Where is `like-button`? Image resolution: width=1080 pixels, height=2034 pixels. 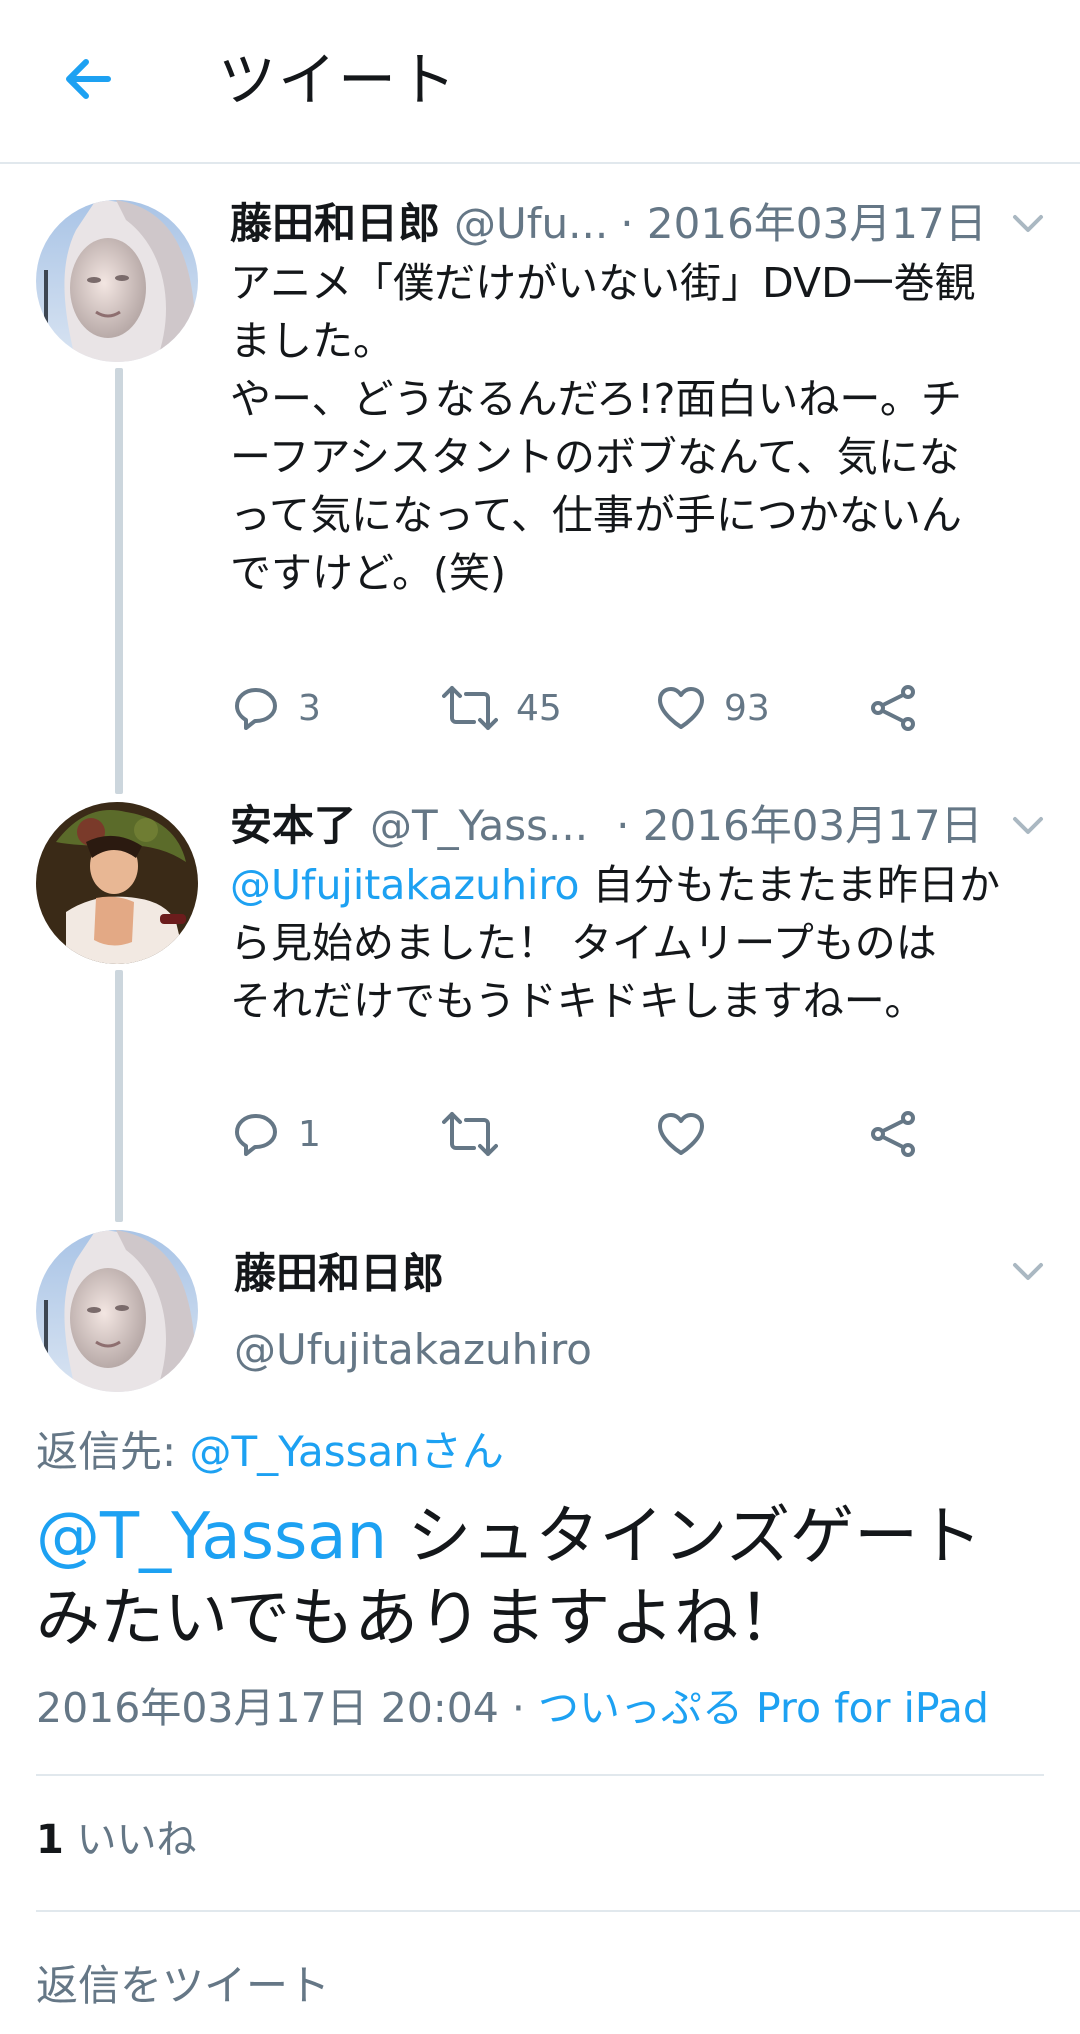 like-button is located at coordinates (690, 1134).